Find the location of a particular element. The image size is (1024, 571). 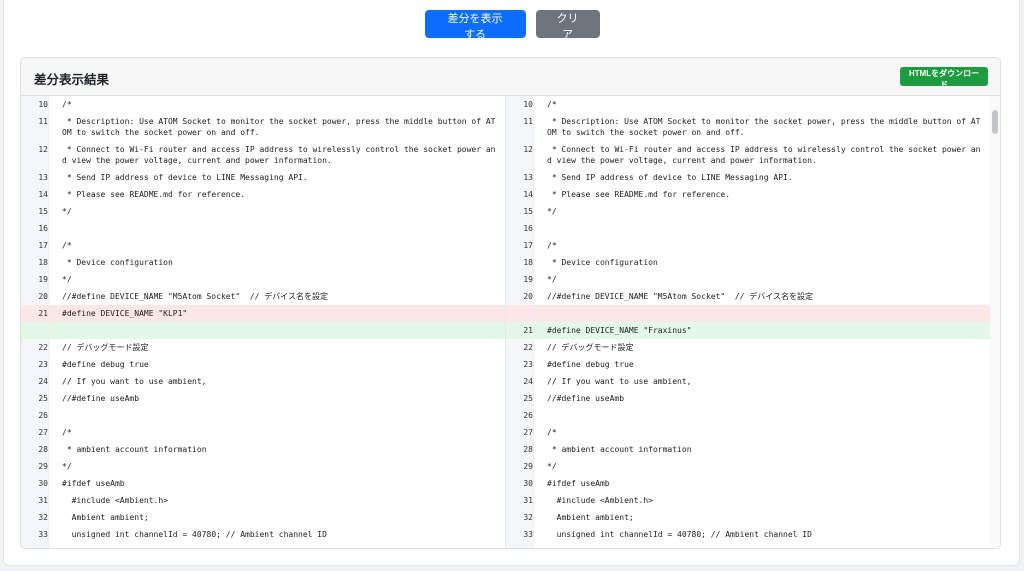

diff-line: 32 Ambient ambient; is located at coordinates (263, 517).